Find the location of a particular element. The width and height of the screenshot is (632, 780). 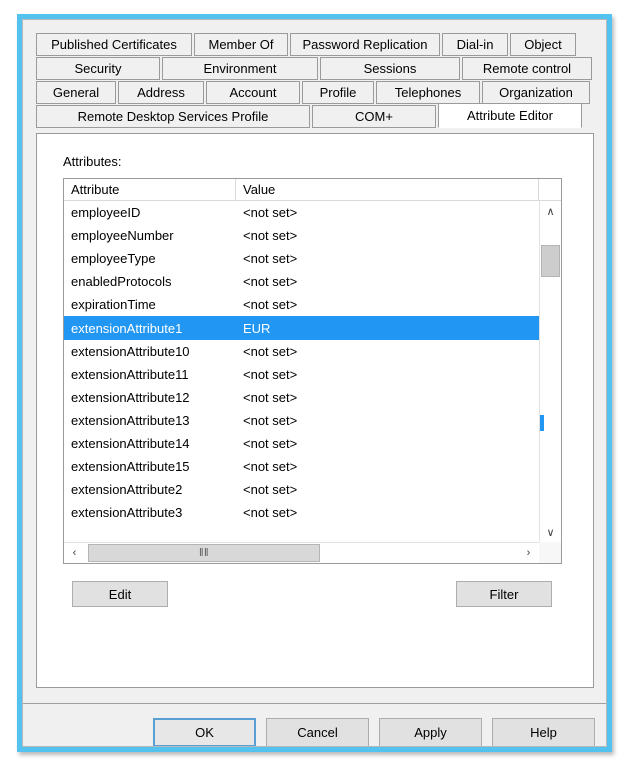

tab-sessions: Sessions is located at coordinates (390, 68).